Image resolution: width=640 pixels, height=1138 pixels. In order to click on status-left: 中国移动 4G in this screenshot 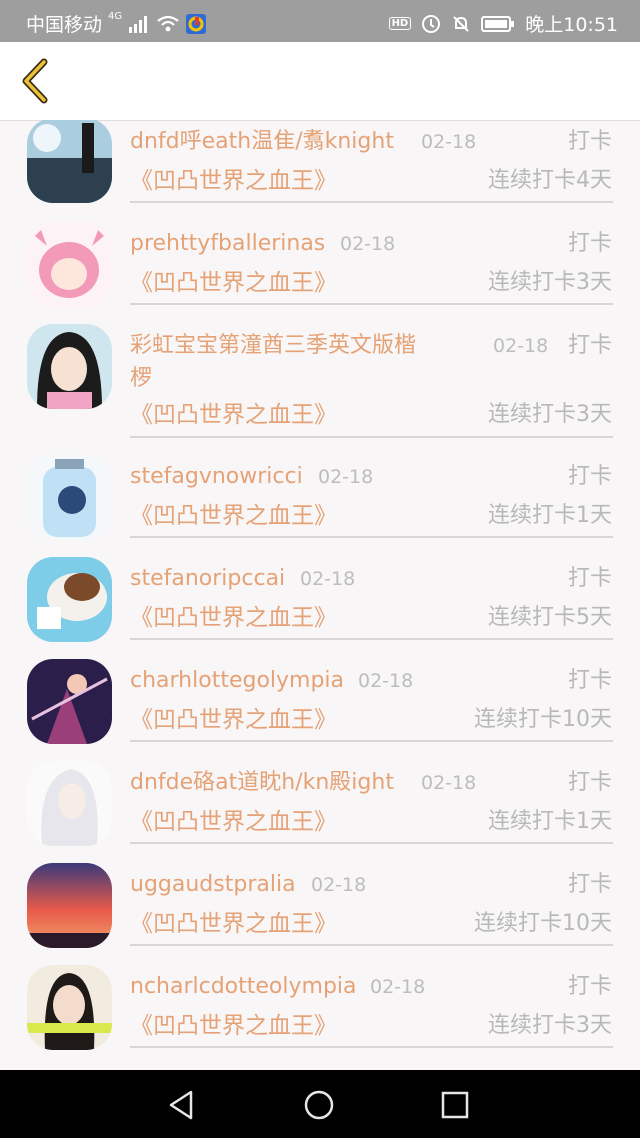, I will do `click(116, 23)`.